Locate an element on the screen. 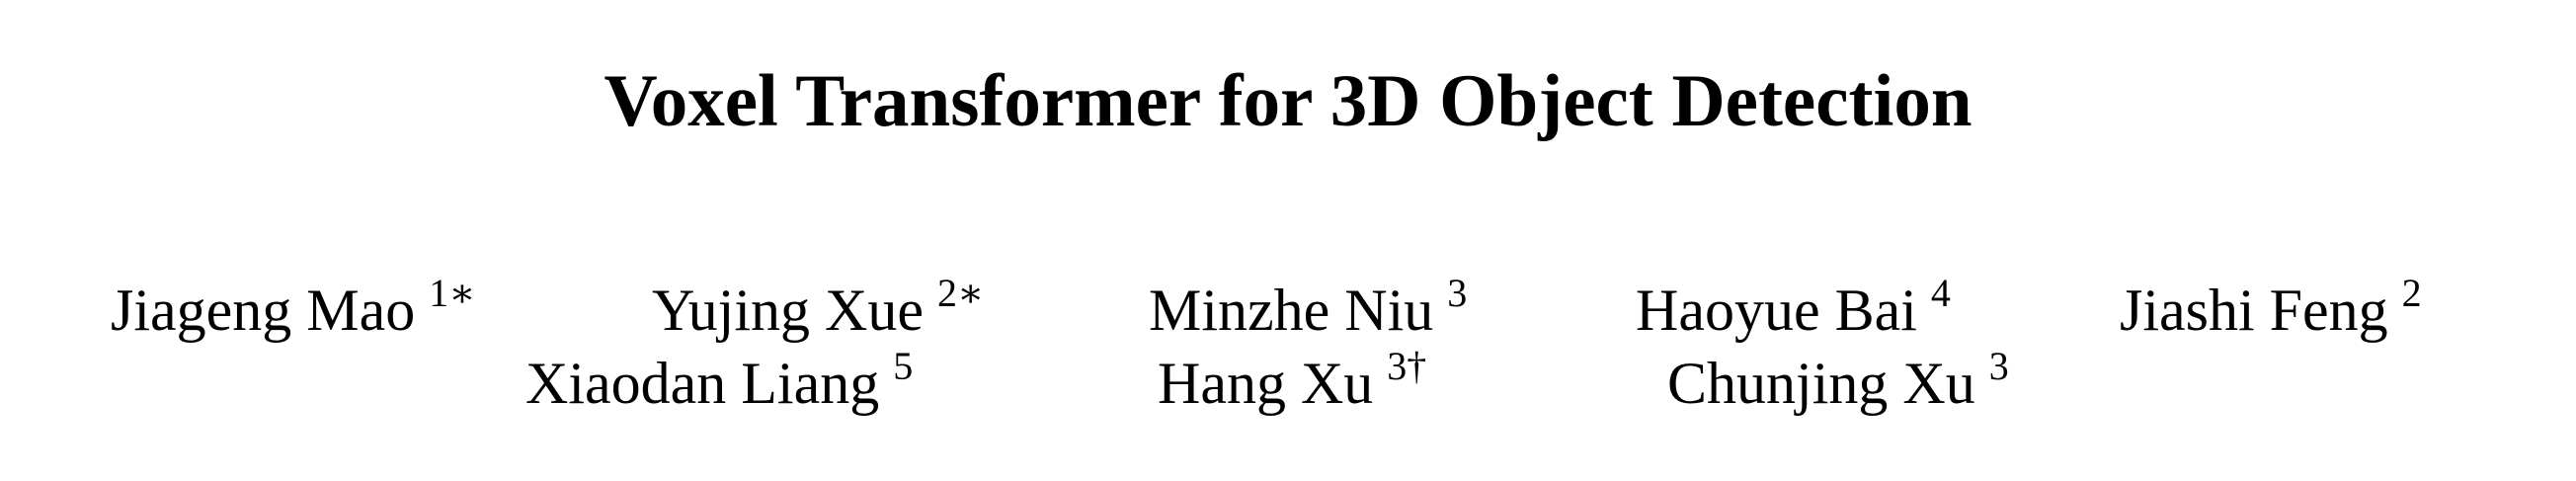 The width and height of the screenshot is (2576, 481). author-name: Jiashi Feng is located at coordinates (2254, 310).